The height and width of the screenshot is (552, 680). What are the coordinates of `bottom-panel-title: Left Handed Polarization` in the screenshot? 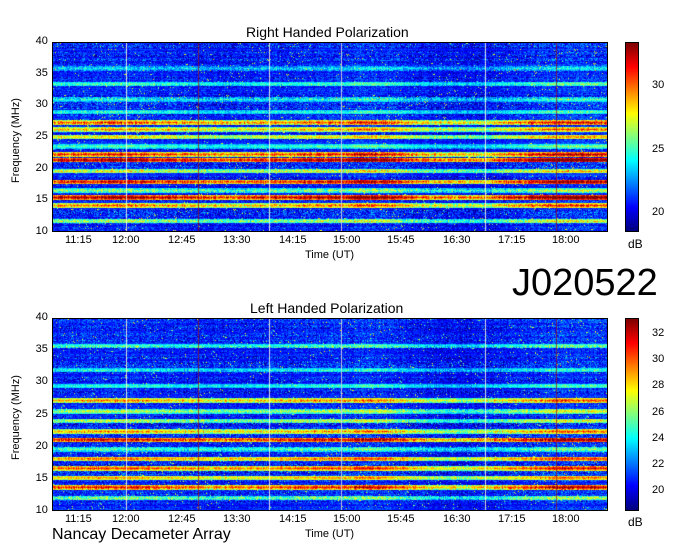 It's located at (327, 308).